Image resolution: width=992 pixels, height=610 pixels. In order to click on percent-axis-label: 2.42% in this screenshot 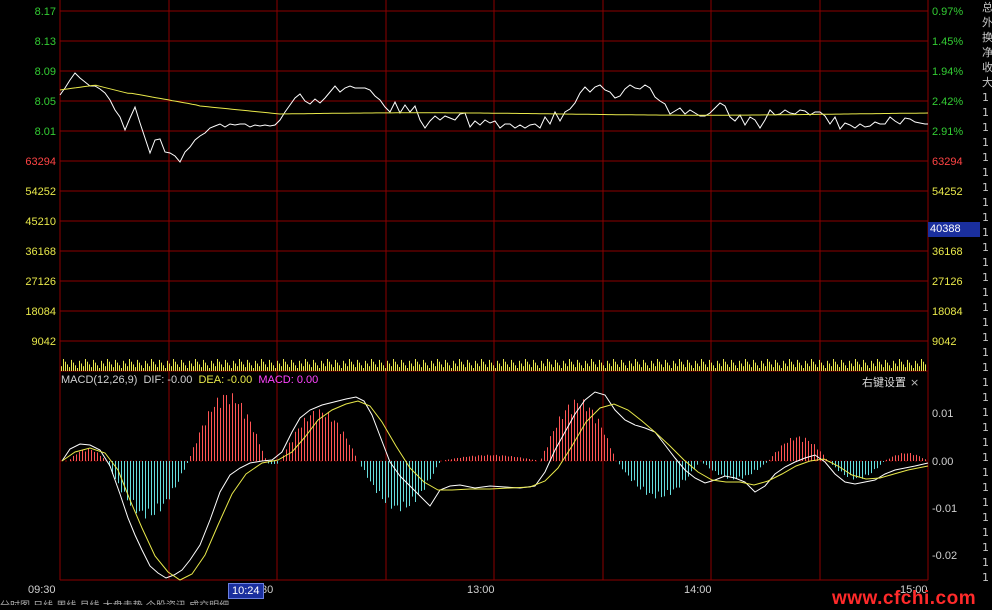, I will do `click(947, 102)`.